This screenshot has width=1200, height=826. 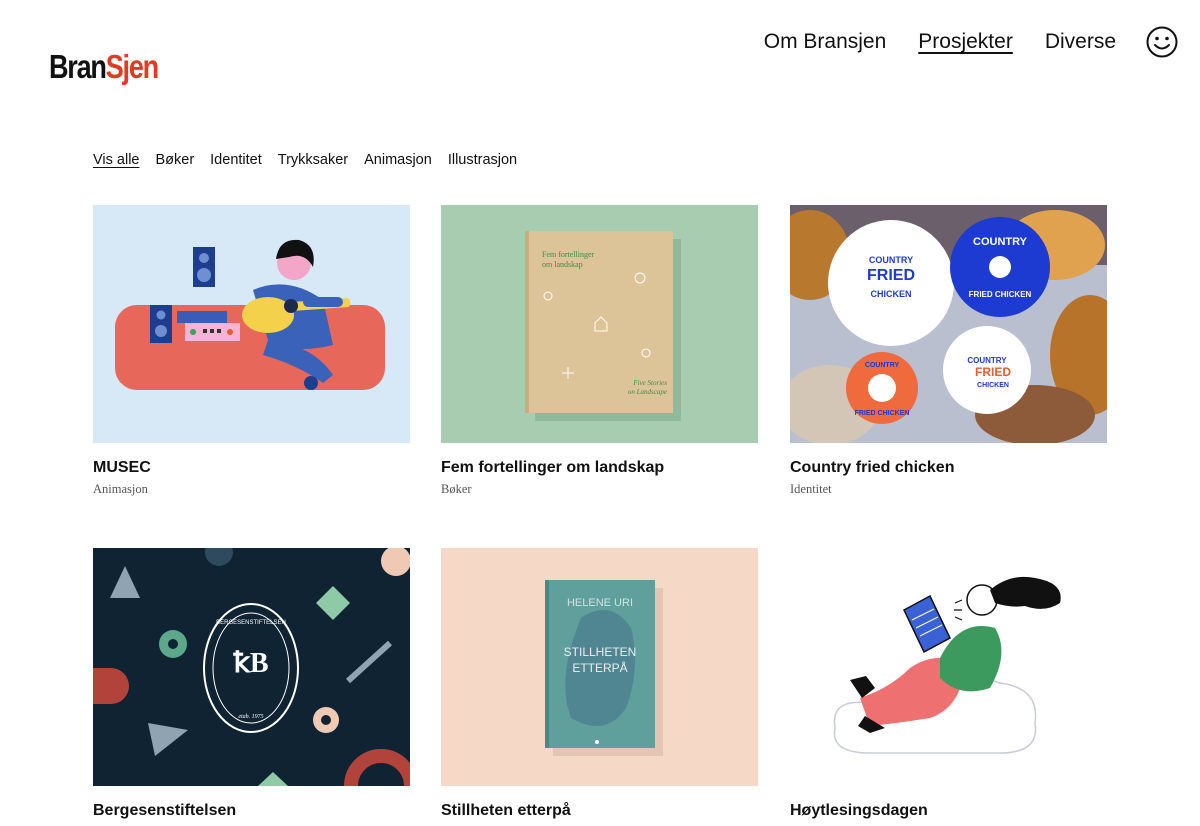 I want to click on cover-title-line: Fem fortellinger, so click(x=568, y=254).